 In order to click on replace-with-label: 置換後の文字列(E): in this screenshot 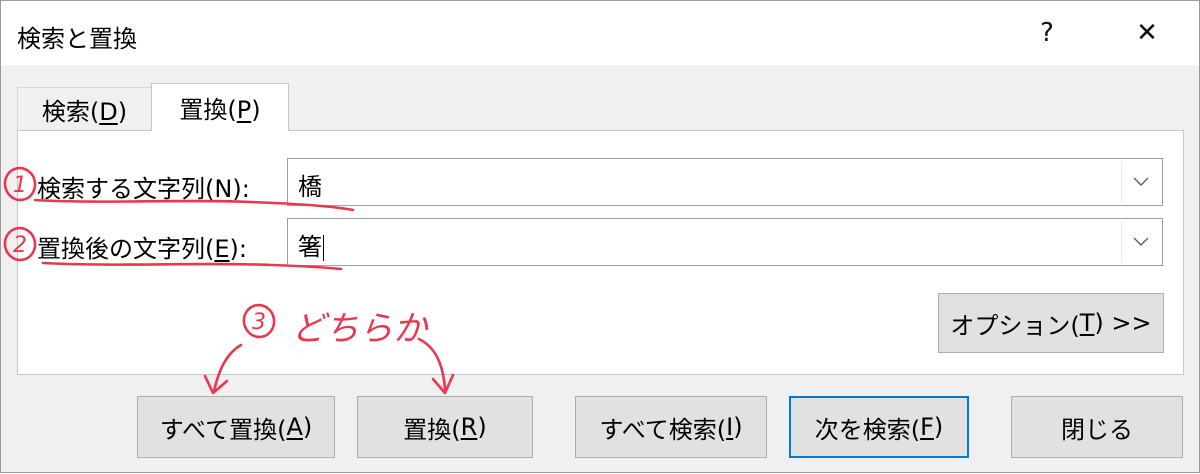, I will do `click(142, 249)`.